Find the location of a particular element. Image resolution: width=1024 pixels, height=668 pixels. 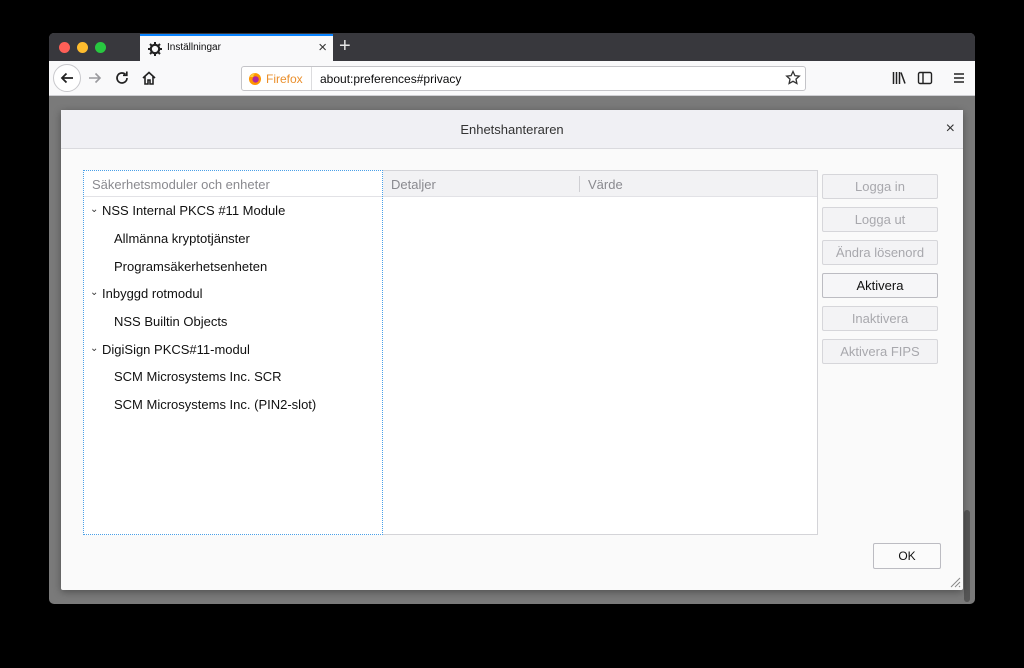

home-icon is located at coordinates (149, 78).